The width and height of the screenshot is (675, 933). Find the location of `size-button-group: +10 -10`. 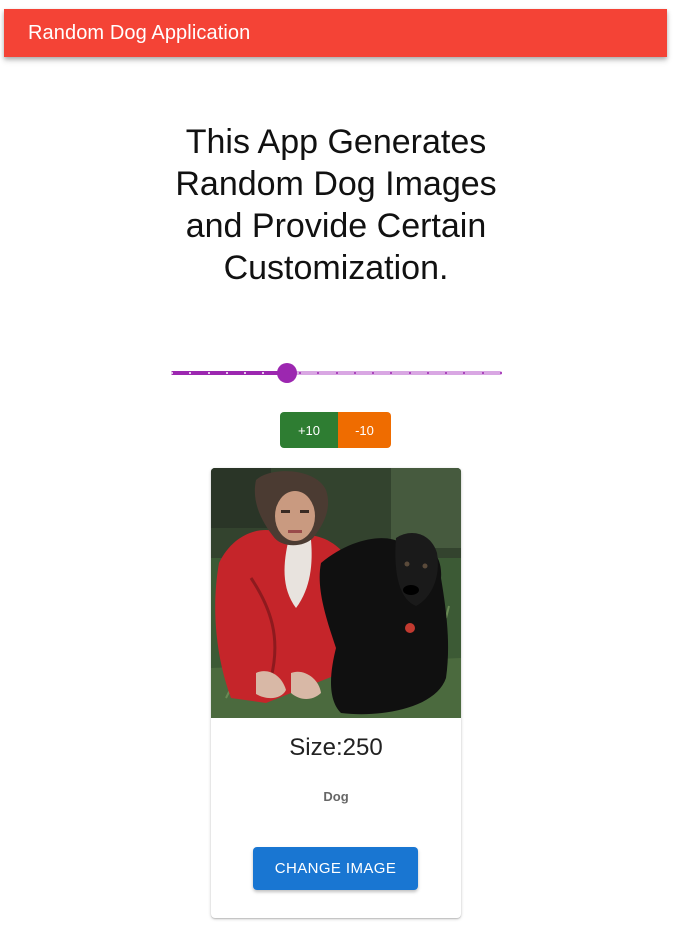

size-button-group: +10 -10 is located at coordinates (335, 430).